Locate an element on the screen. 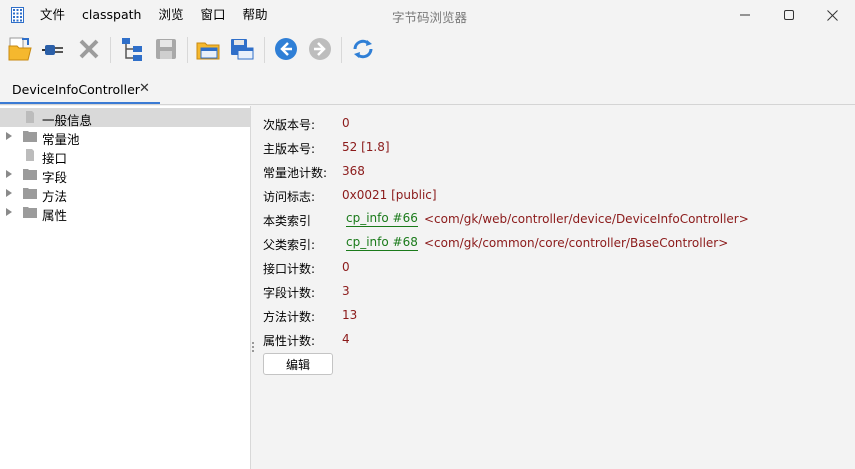  menu-bar: 文件 classpath 浏览 窗口 帮助 is located at coordinates (162, 15).